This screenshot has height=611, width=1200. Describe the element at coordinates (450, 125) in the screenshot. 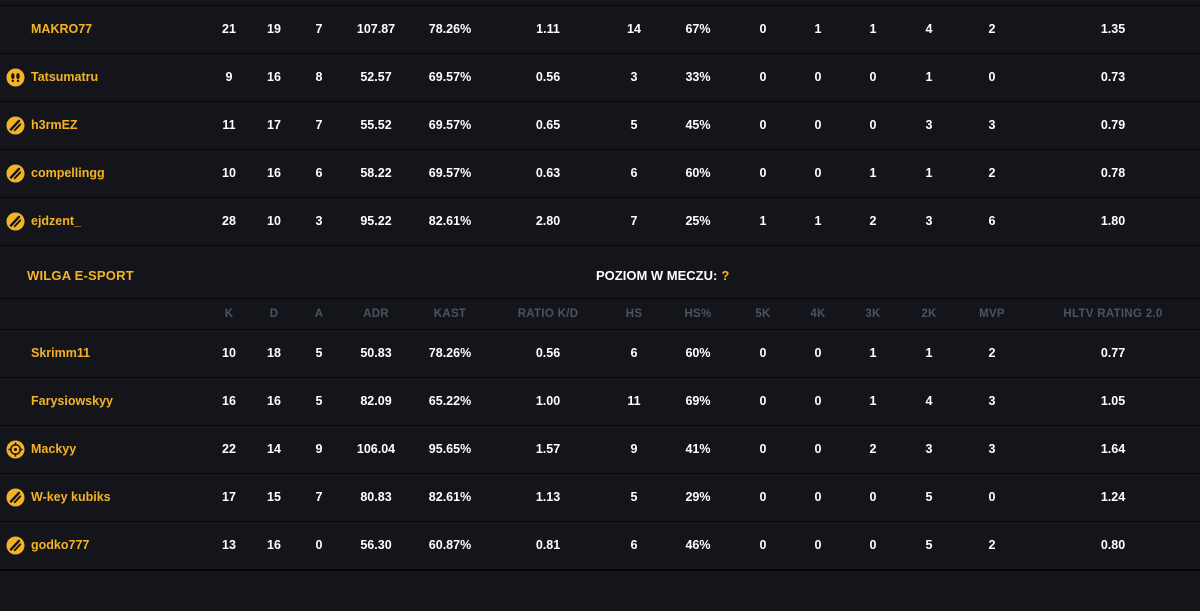

I see `stat-kast: 69.57%` at that location.